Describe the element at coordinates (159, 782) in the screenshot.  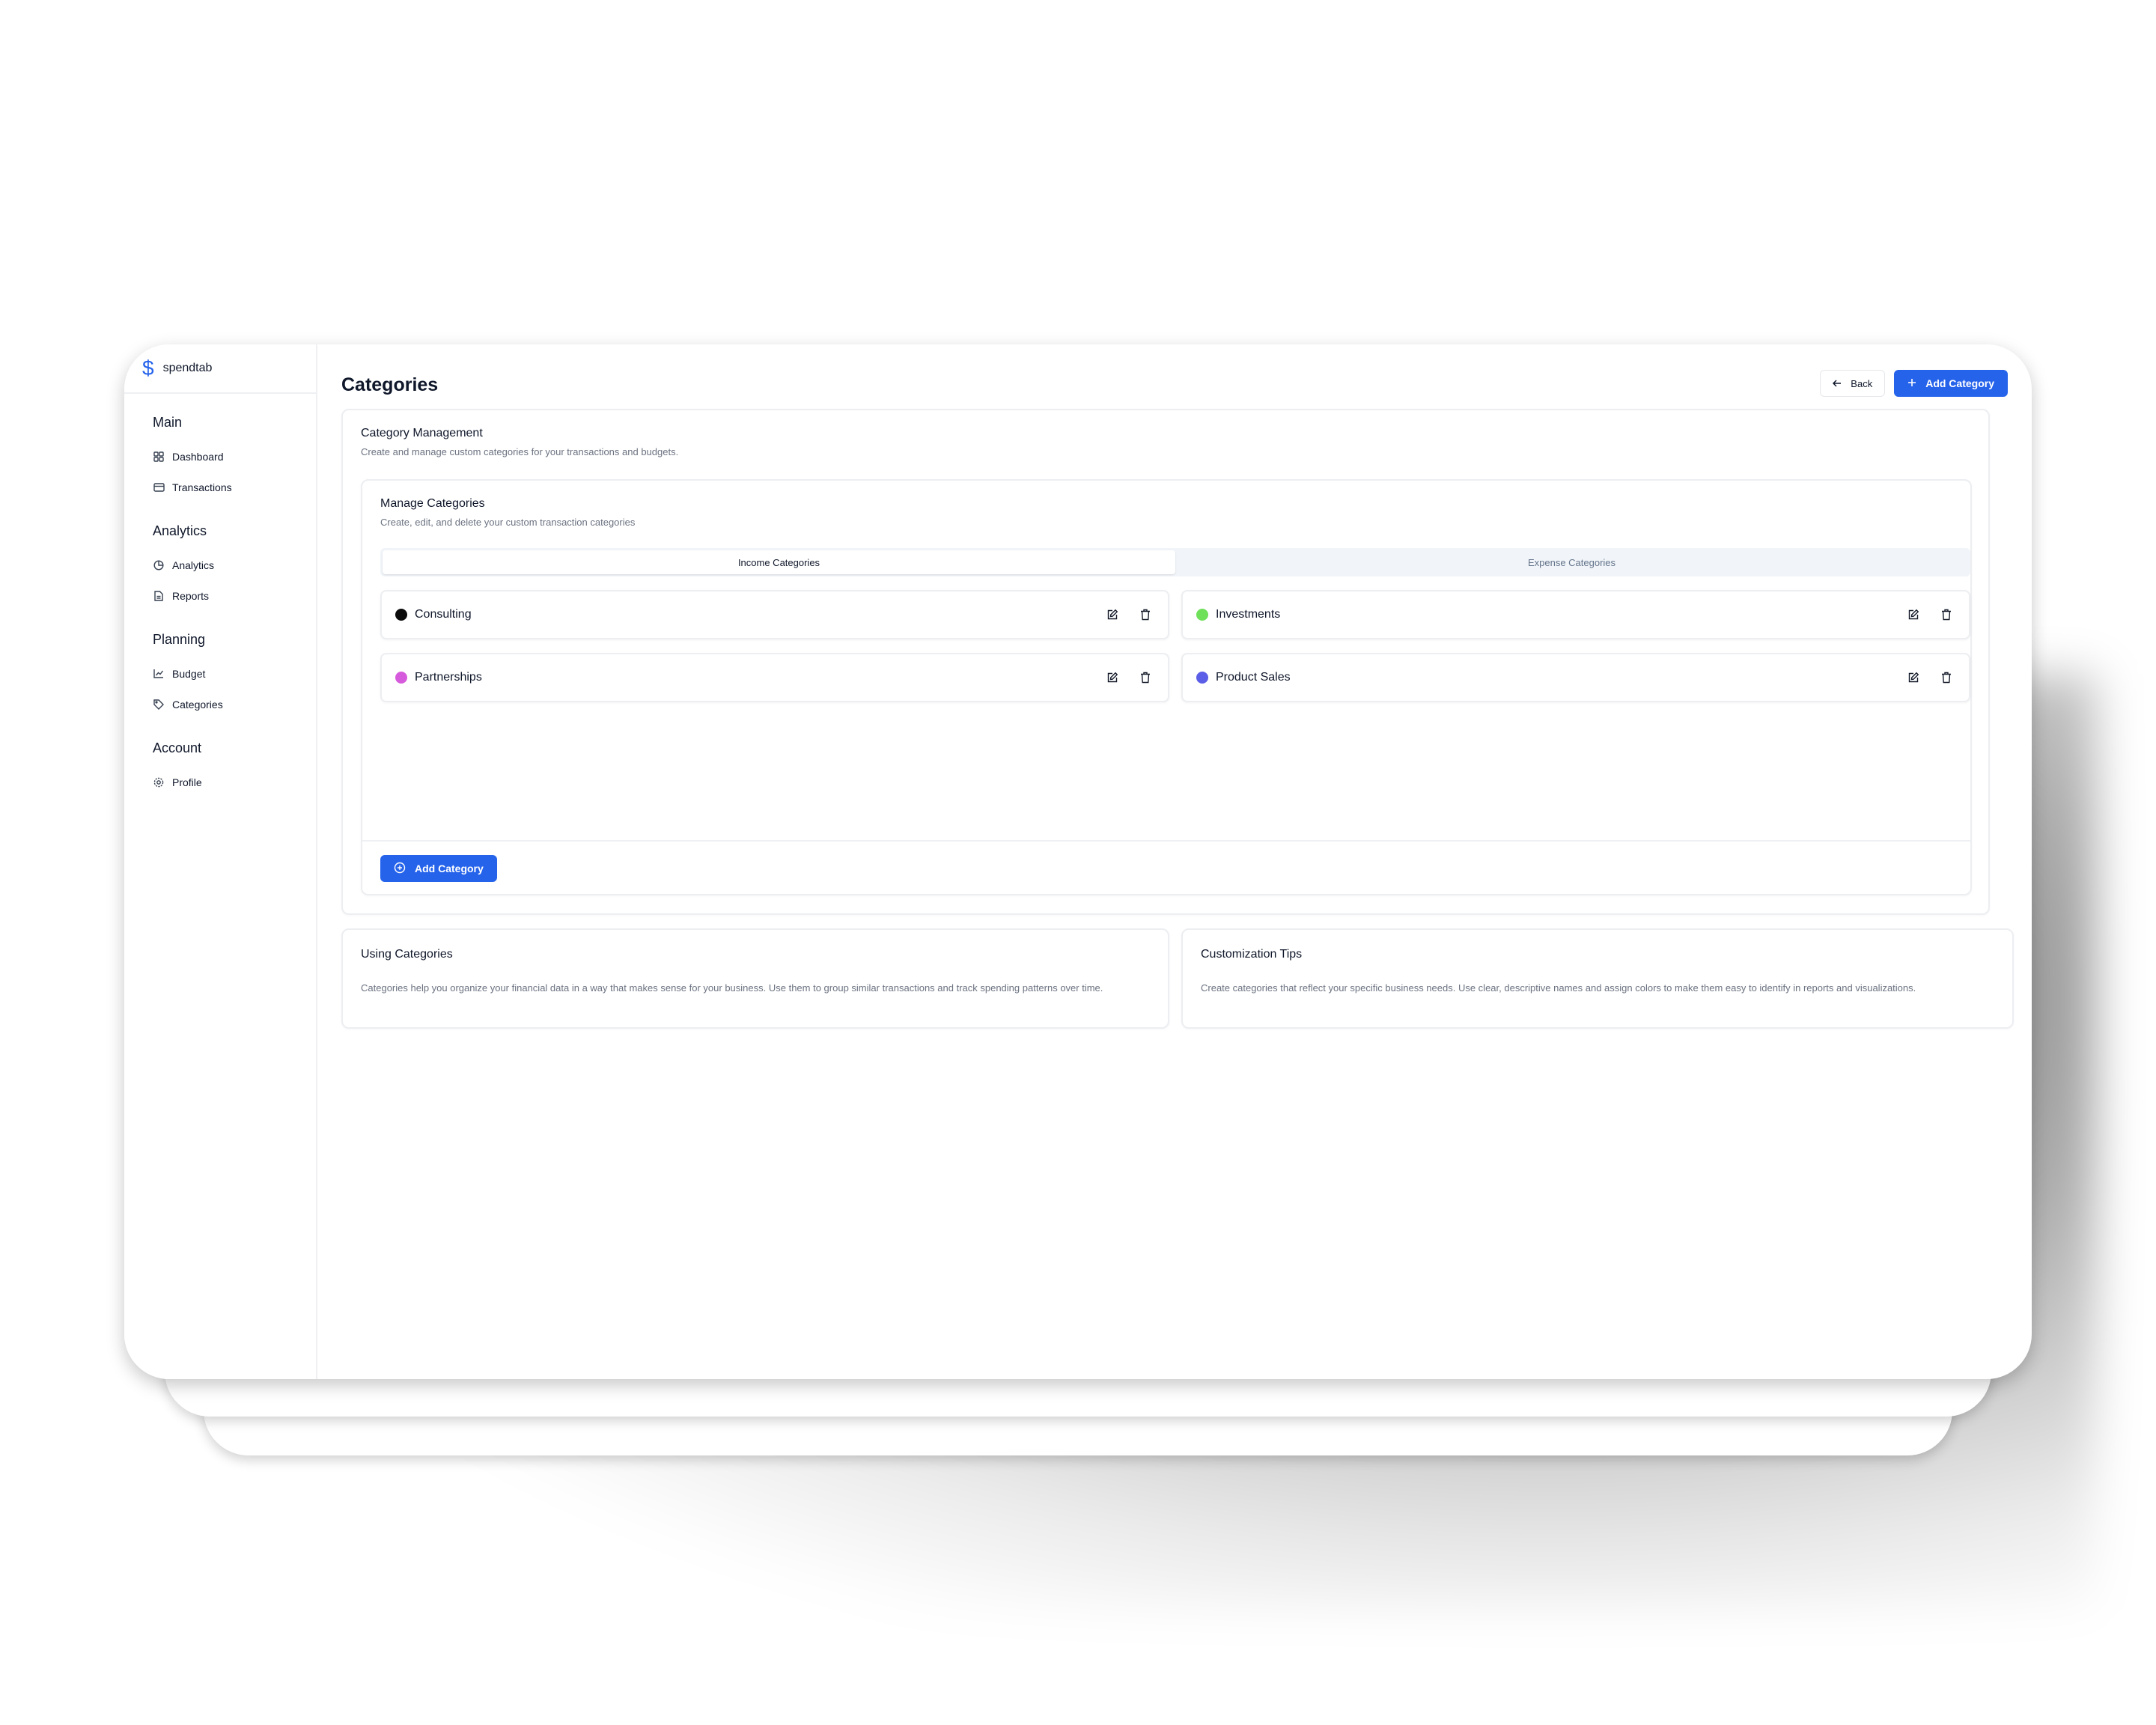
I see `settings-icon` at that location.